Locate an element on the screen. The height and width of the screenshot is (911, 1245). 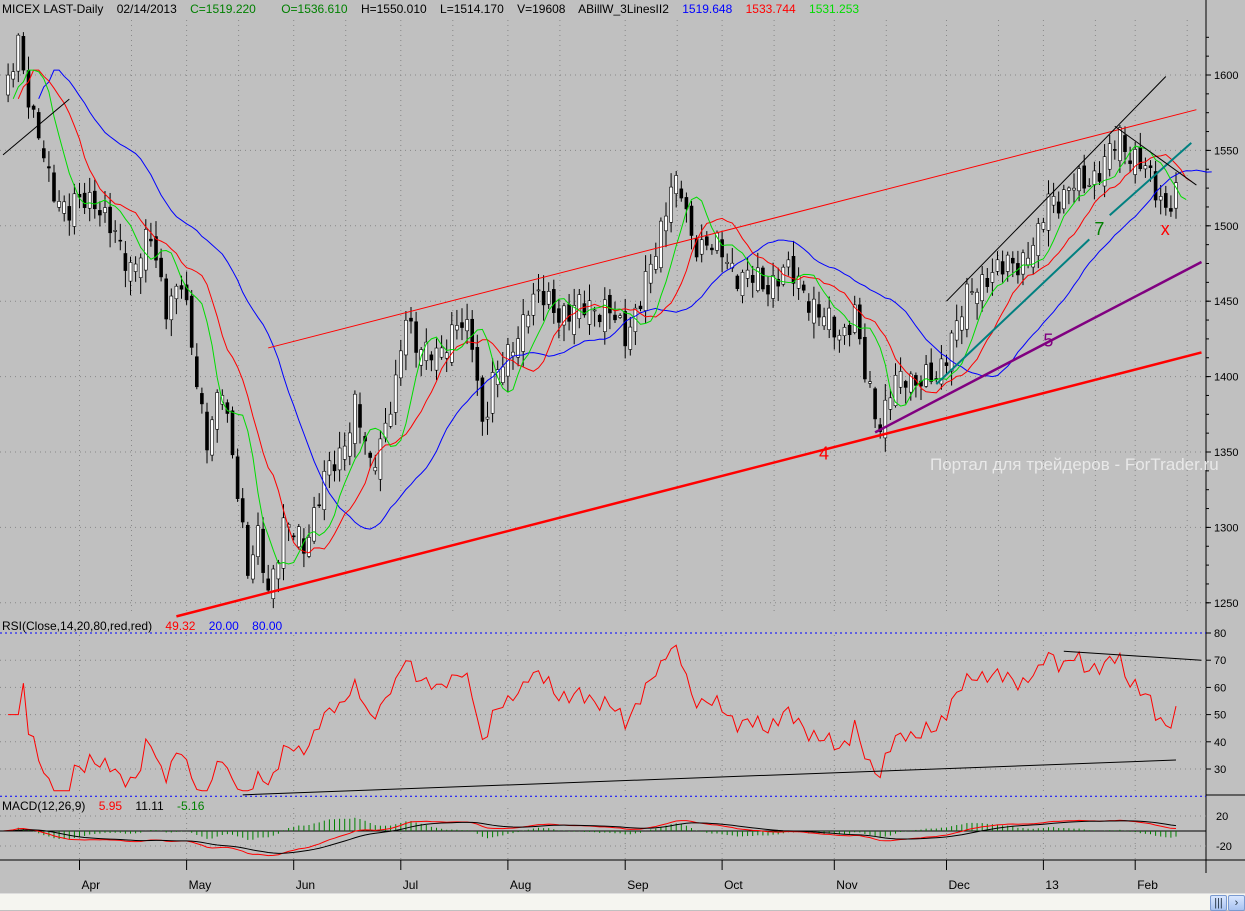
macd-label: MACD(12,26,9) is located at coordinates (44, 806).